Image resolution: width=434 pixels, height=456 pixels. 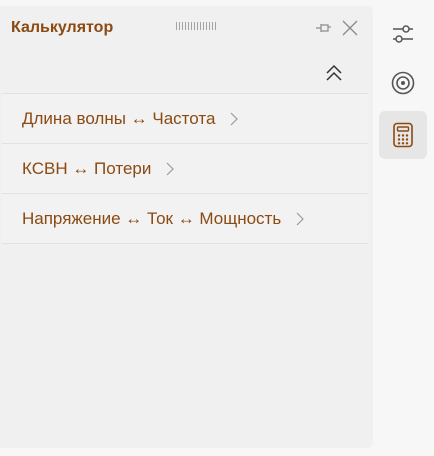 I want to click on list-item-voltage-current-power: Напряжение ↔ Ток ↔ Мощность, so click(x=185, y=219).